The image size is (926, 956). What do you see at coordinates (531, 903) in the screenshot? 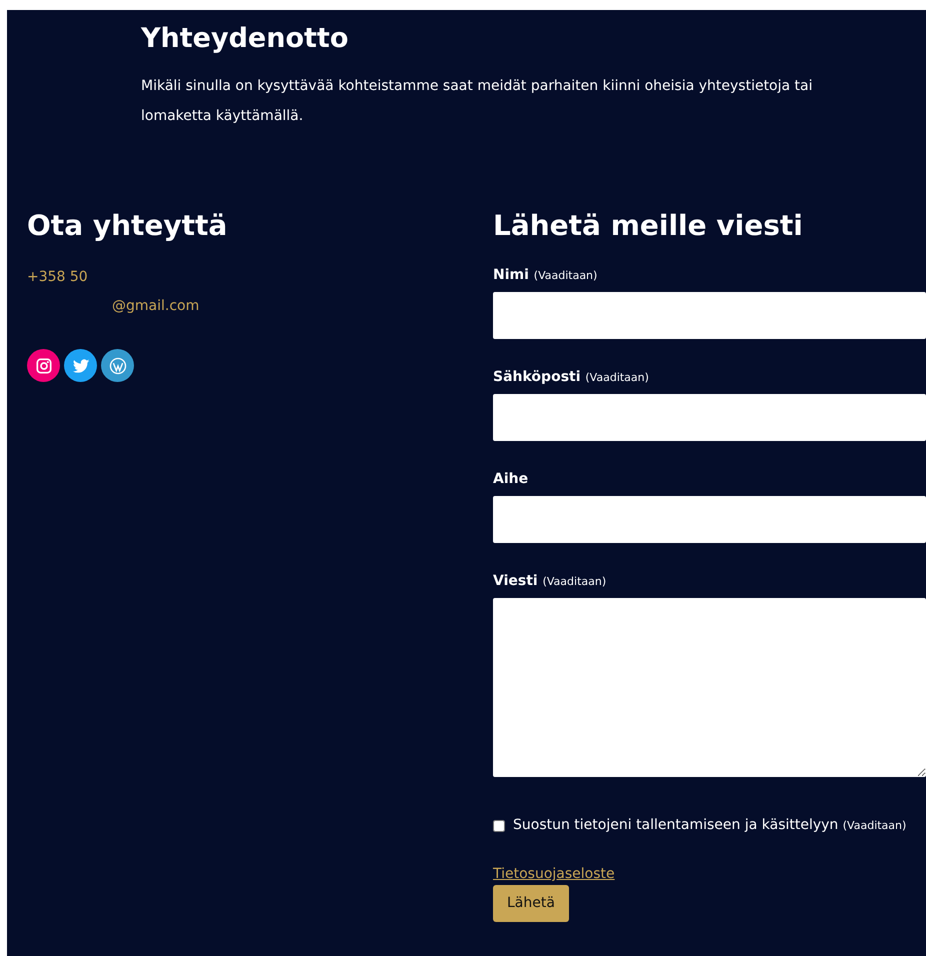
I see `submit-button: Lähetä` at bounding box center [531, 903].